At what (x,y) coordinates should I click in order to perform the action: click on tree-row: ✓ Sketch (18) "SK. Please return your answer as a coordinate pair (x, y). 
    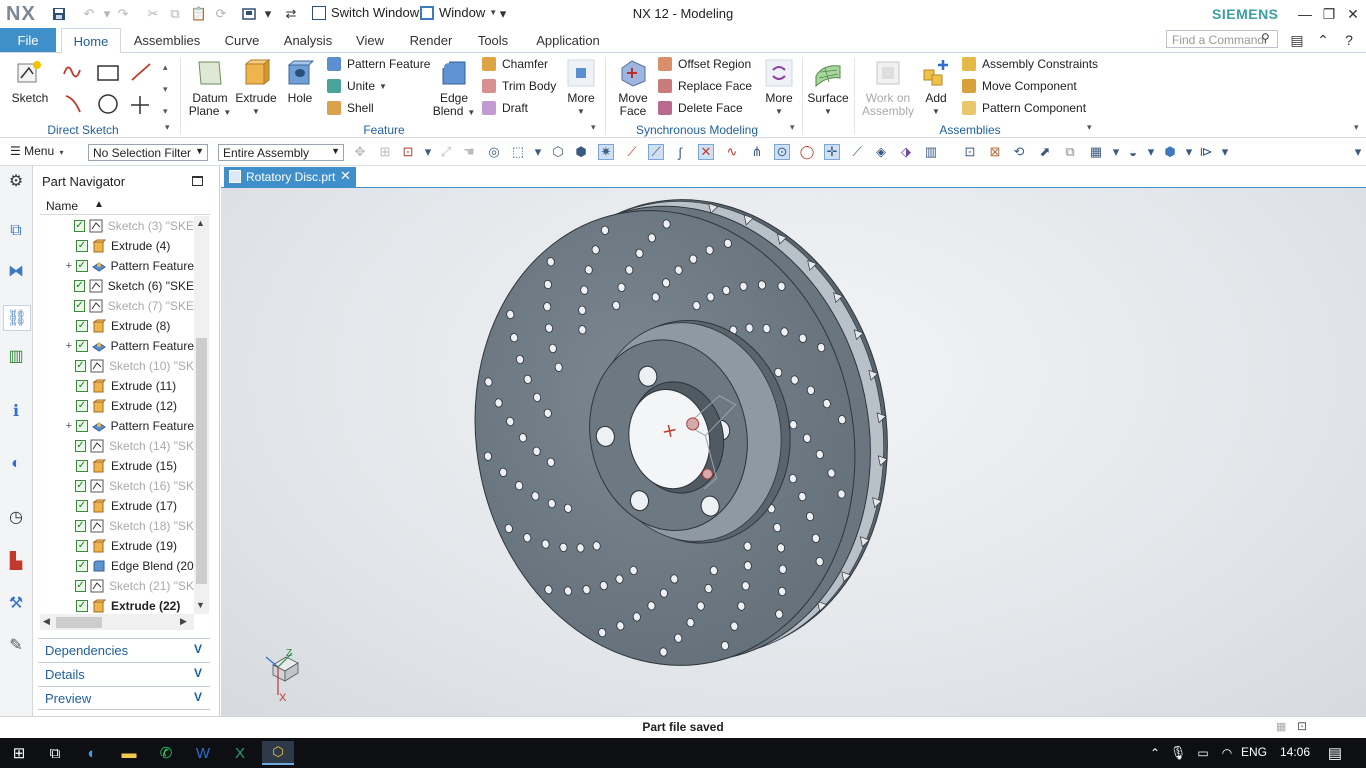
    Looking at the image, I should click on (117, 526).